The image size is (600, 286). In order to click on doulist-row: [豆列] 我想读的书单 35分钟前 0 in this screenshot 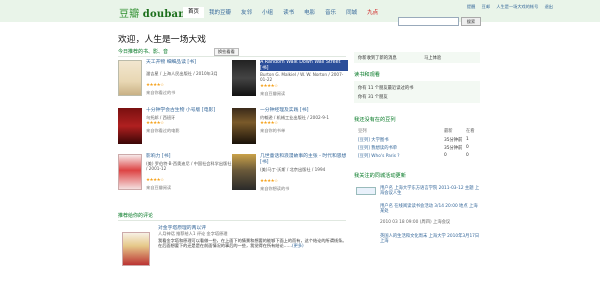, I will do `click(419, 148)`.